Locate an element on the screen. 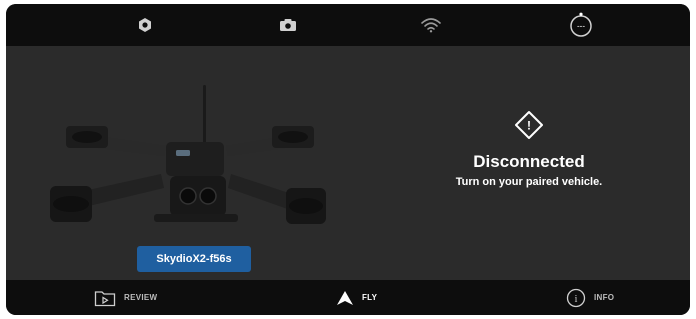 This screenshot has width=696, height=319. settings-icon is located at coordinates (145, 25).